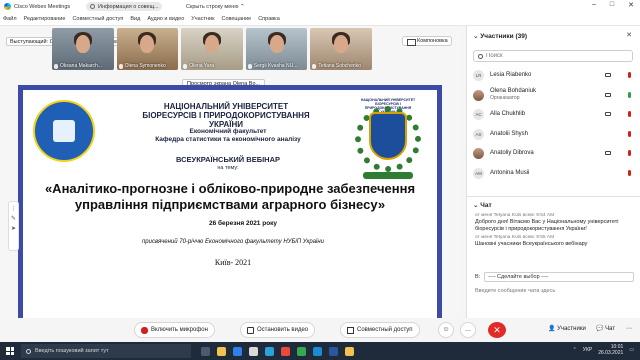  I want to click on participant-search, so click(553, 56).